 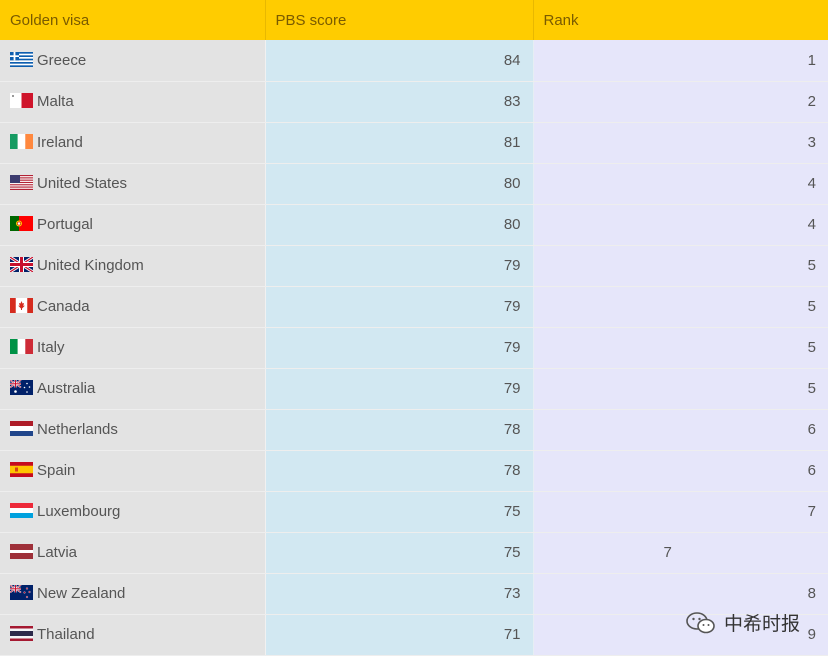 What do you see at coordinates (680, 102) in the screenshot?
I see `rank-cell: 2` at bounding box center [680, 102].